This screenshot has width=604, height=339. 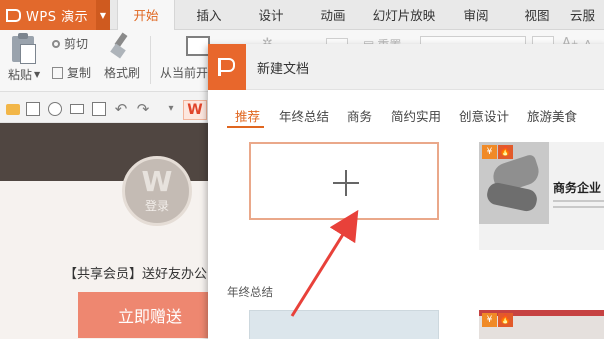 I want to click on tab-slideshow: 幻灯片放映, so click(x=404, y=15).